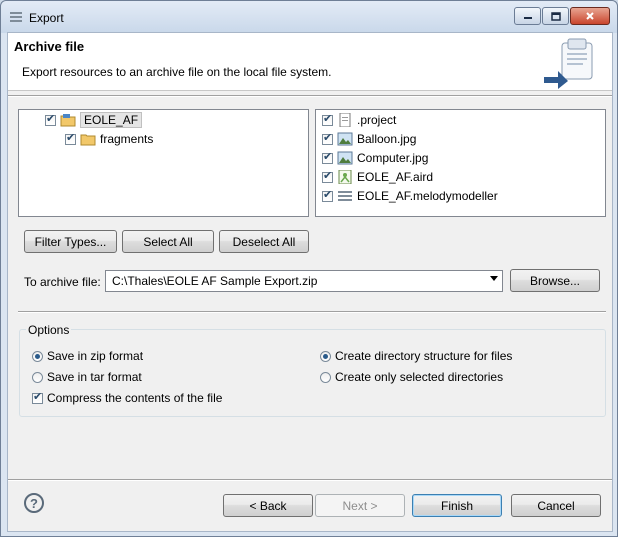 This screenshot has height=537, width=618. Describe the element at coordinates (163, 163) in the screenshot. I see `resource-tree: EOLE_AF fragments` at that location.